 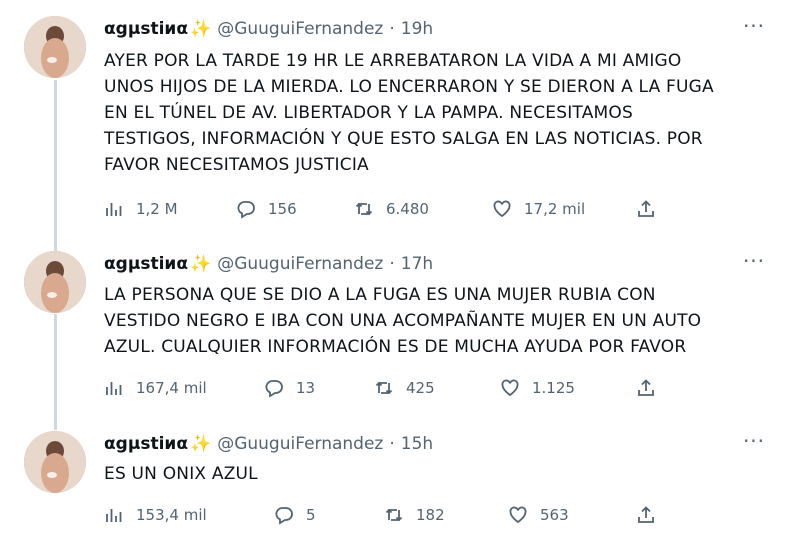 I want to click on like-count: 17,2 mil, so click(x=555, y=209).